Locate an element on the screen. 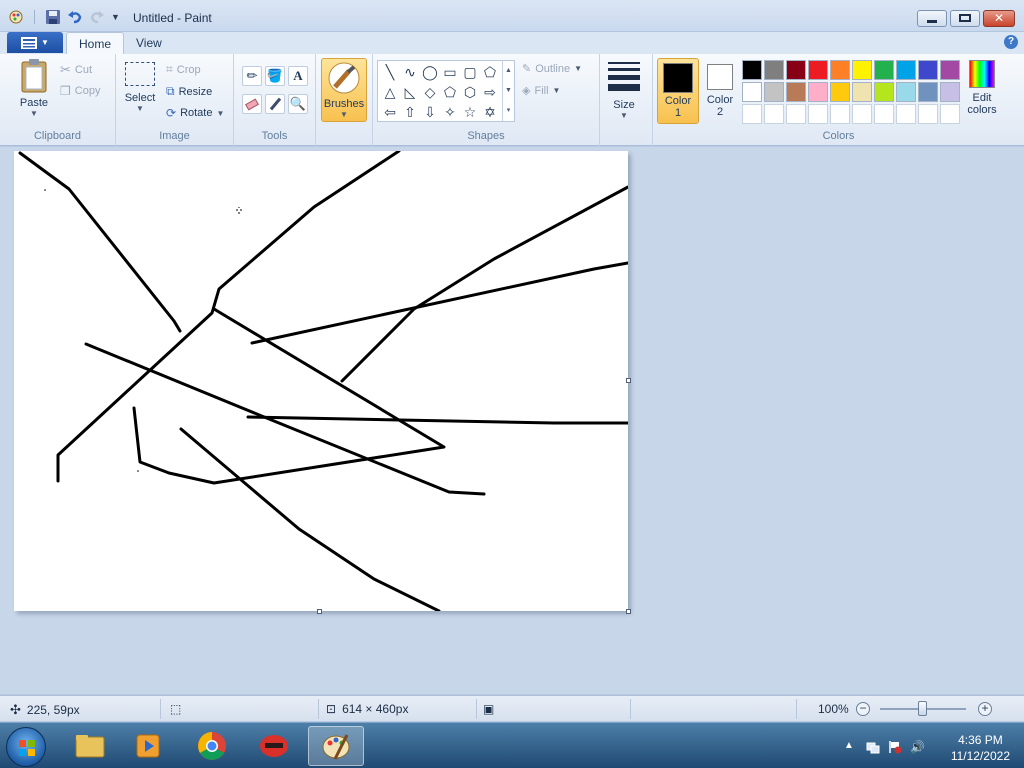  zoom-in-button: + is located at coordinates (985, 709).